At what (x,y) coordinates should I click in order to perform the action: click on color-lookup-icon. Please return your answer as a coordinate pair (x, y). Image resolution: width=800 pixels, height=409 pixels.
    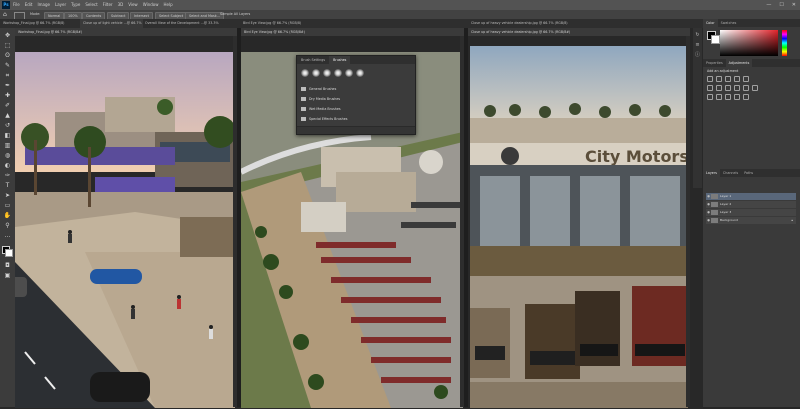
    Looking at the image, I should click on (755, 88).